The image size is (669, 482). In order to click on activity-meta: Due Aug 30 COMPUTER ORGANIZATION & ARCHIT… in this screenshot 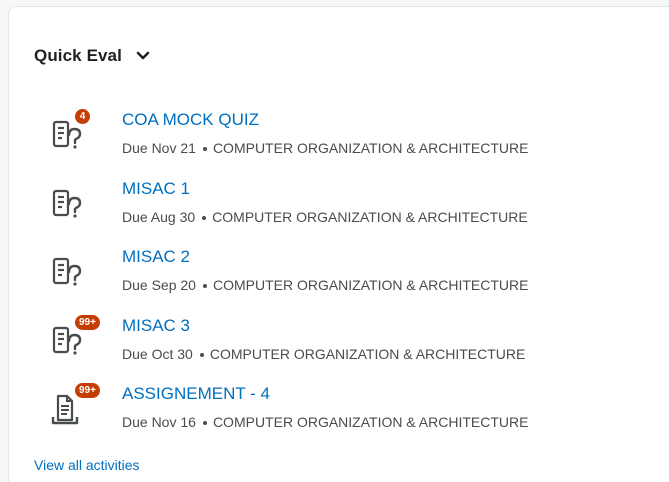, I will do `click(325, 217)`.